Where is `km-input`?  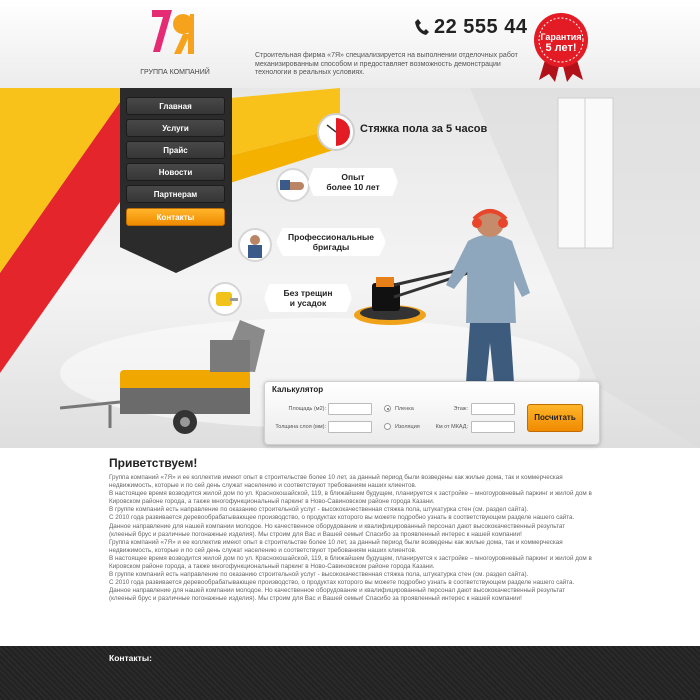
km-input is located at coordinates (493, 427).